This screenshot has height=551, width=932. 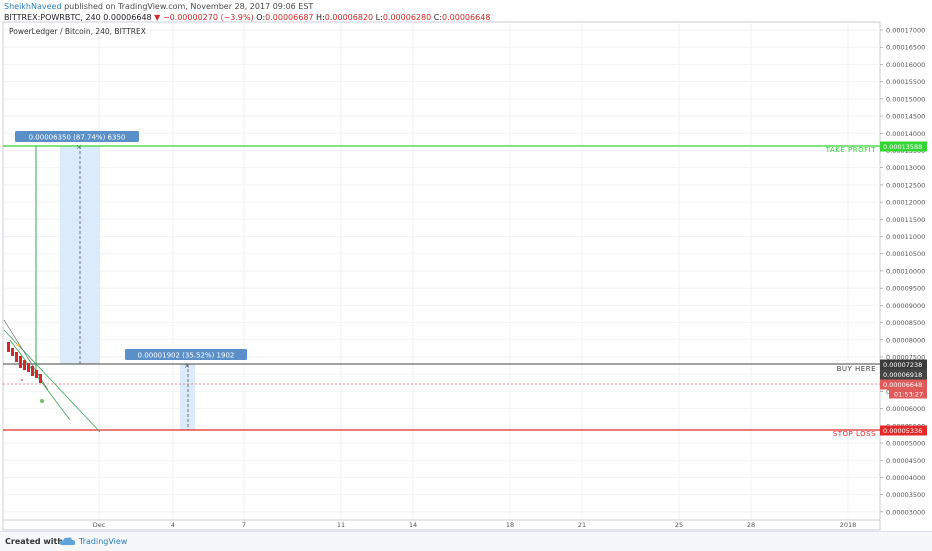 What do you see at coordinates (850, 150) in the screenshot?
I see `take-profit-label: TAKE PROFIT` at bounding box center [850, 150].